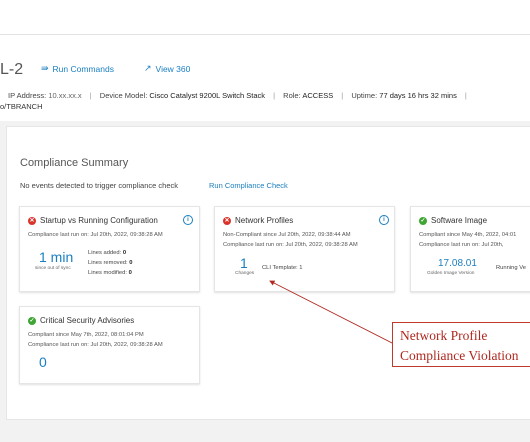 This screenshot has width=530, height=442. I want to click on model-label: Device Model:, so click(123, 95).